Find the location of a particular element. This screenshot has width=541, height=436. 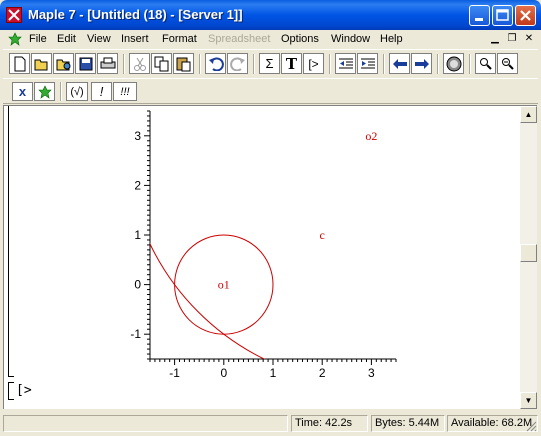

document-menu-icon is located at coordinates (15, 39).